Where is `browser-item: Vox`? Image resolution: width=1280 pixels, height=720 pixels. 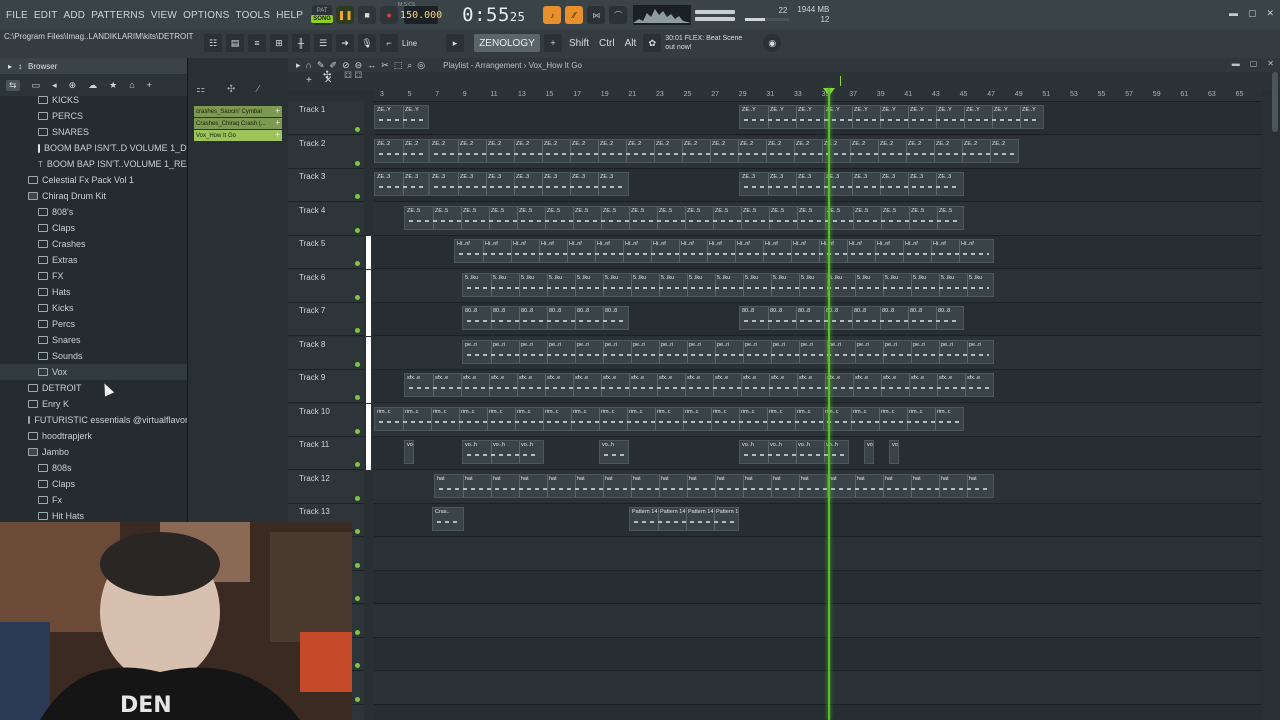 browser-item: Vox is located at coordinates (93, 372).